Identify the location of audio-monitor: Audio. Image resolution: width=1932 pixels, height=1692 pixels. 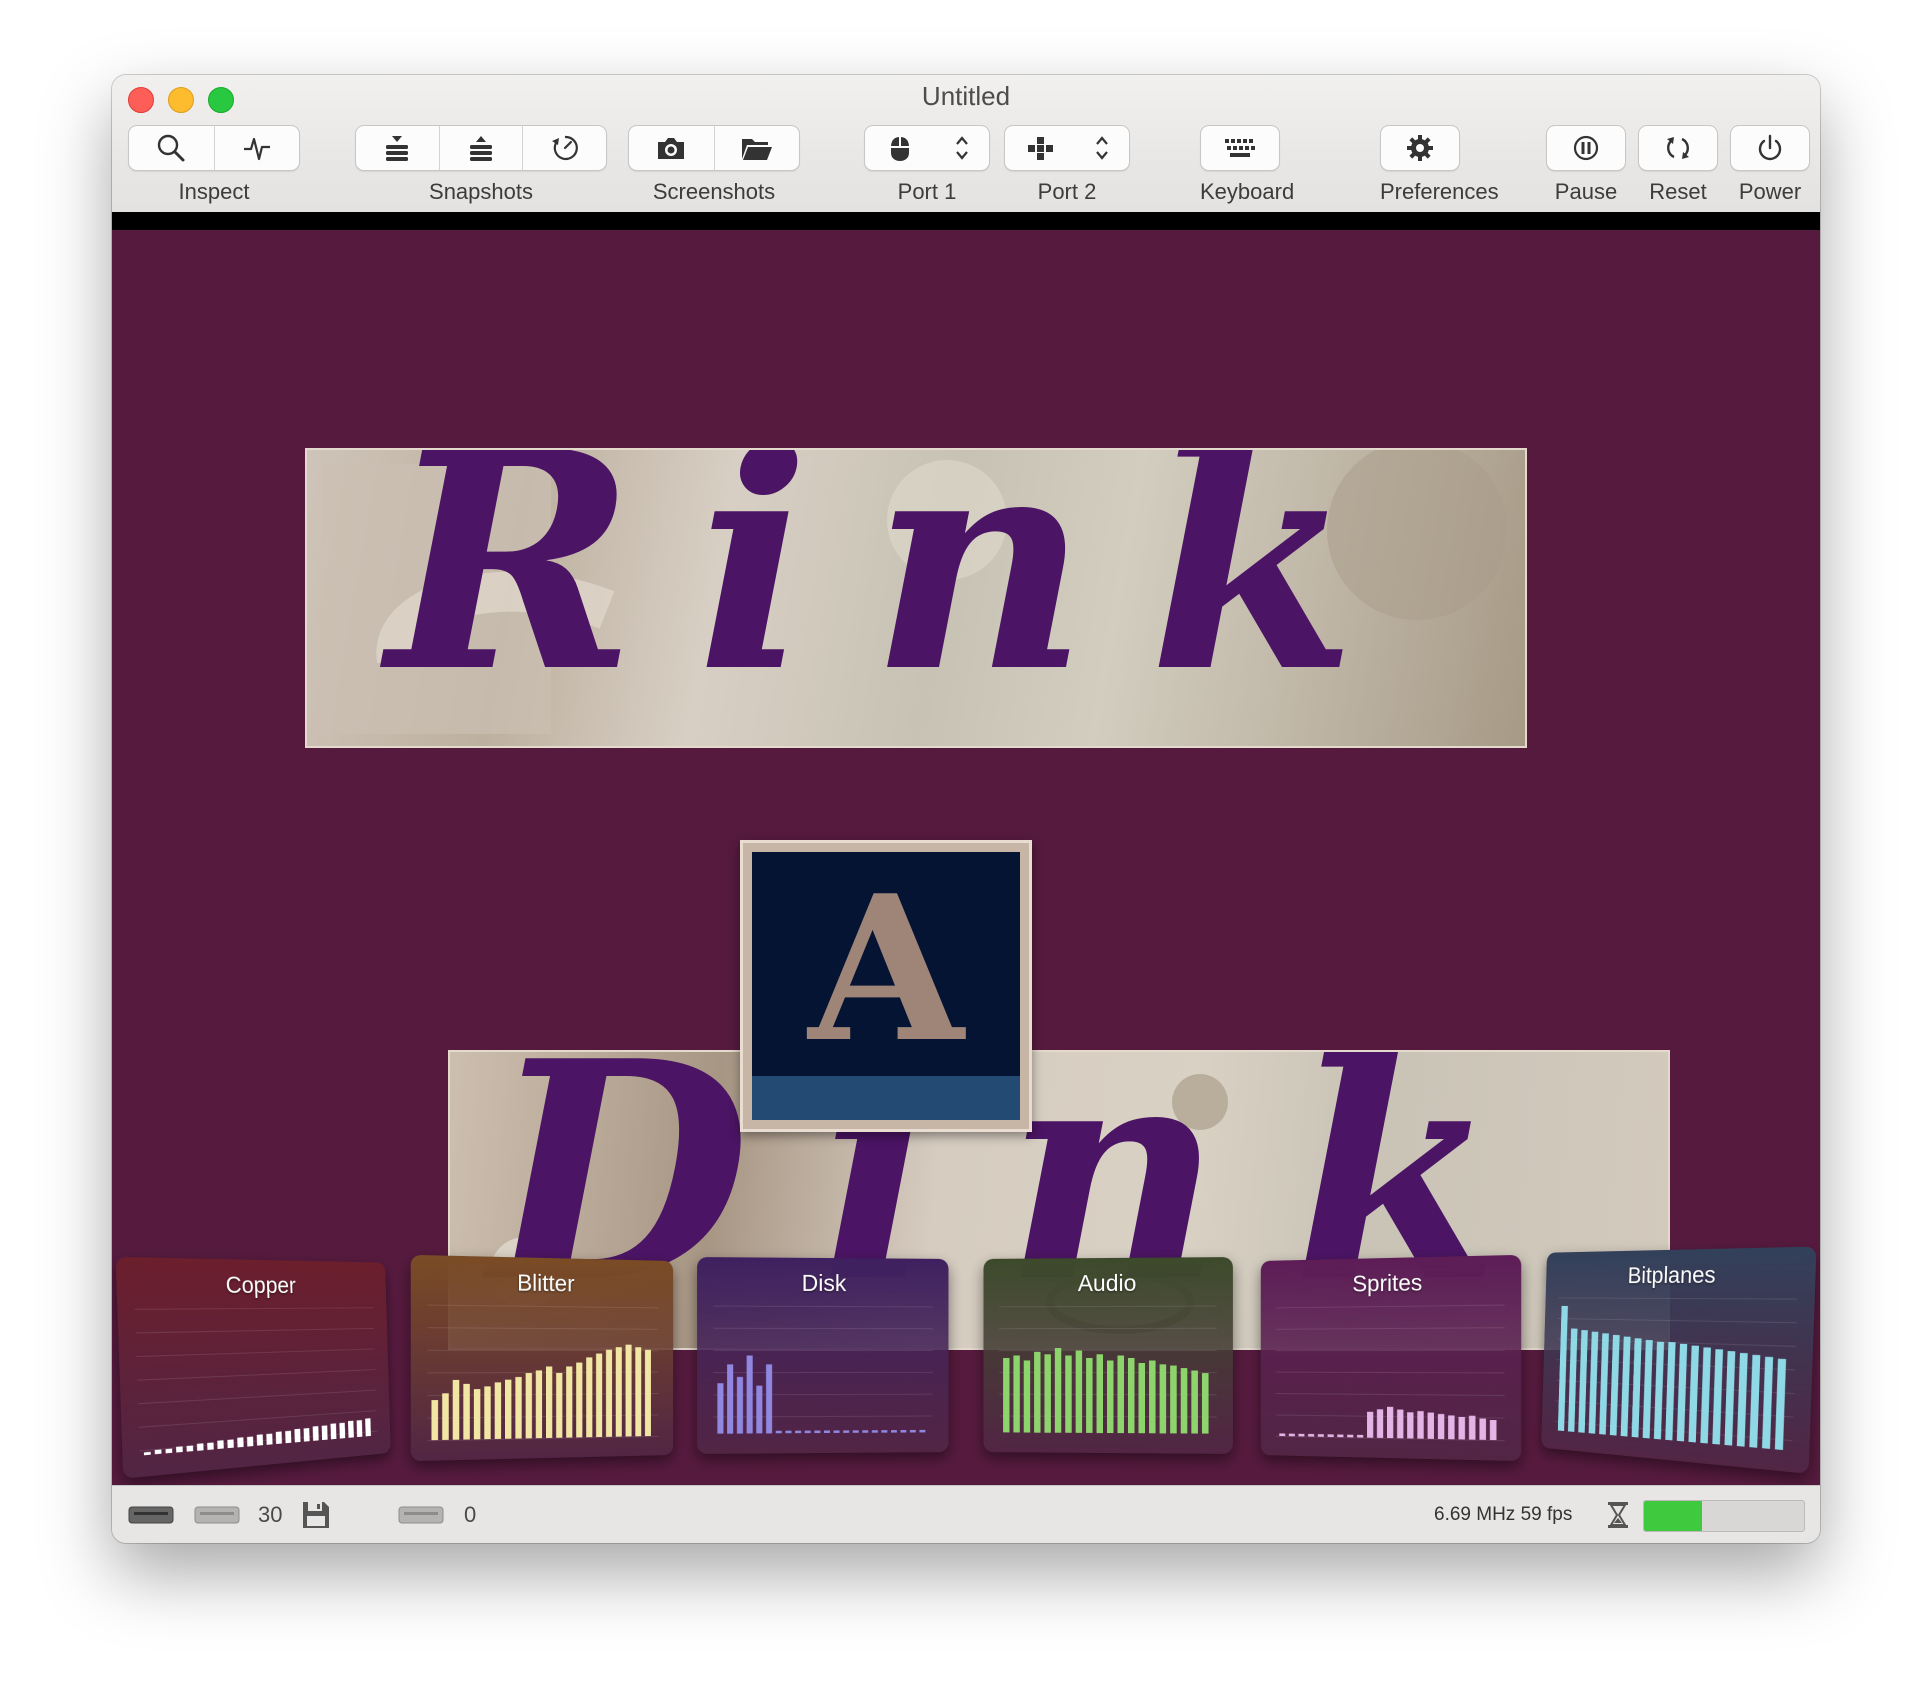
(1108, 1355).